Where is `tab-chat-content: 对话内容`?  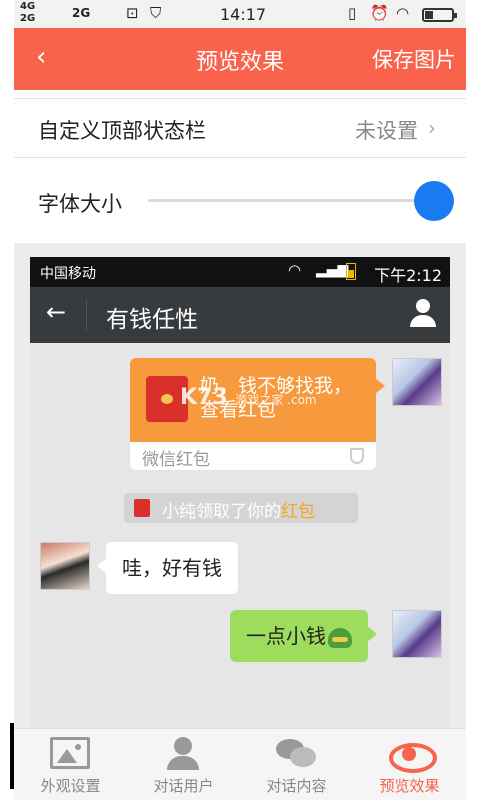 tab-chat-content: 对话内容 is located at coordinates (296, 764).